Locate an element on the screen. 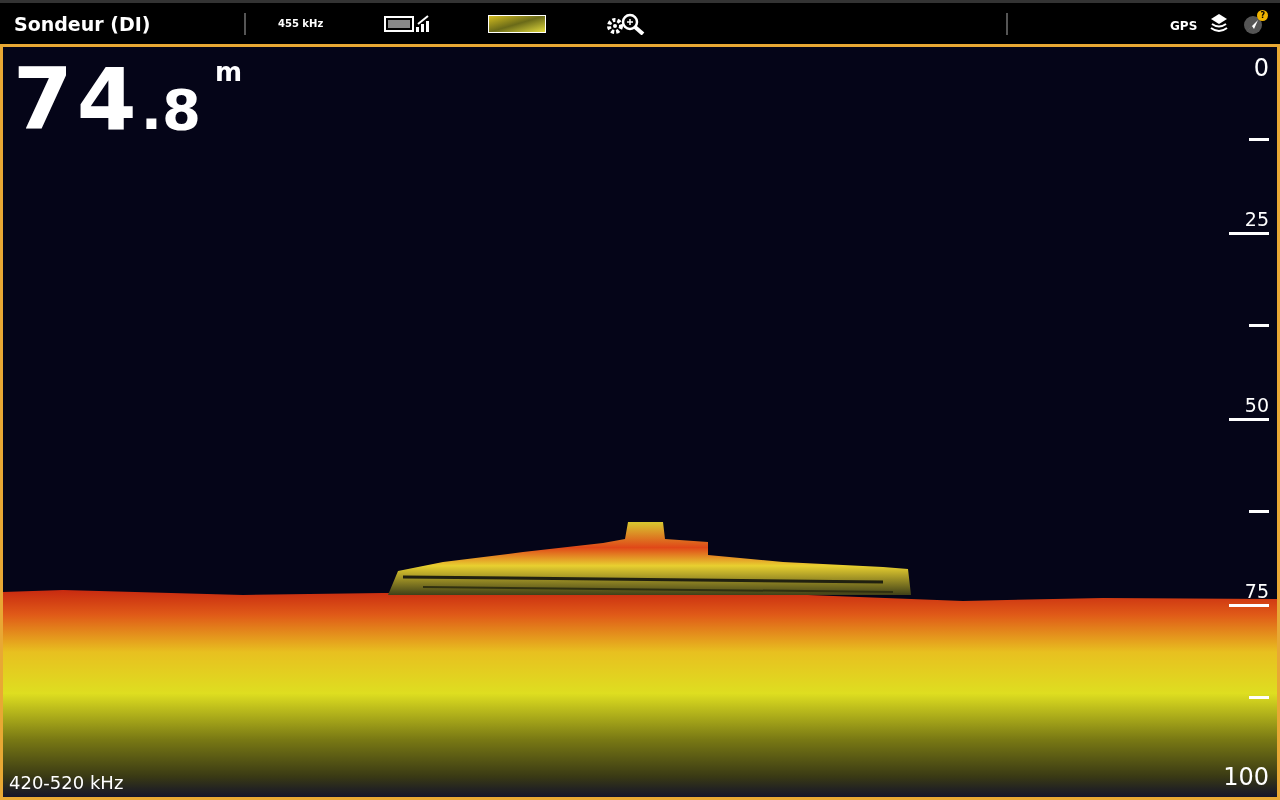 This screenshot has width=1280, height=800. depth-scale-label: 25 is located at coordinates (1256, 219).